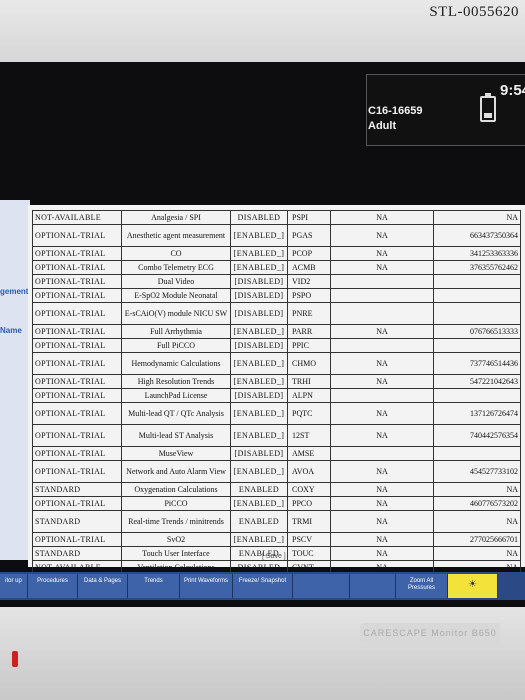 This screenshot has width=525, height=700. Describe the element at coordinates (274, 556) in the screenshot. I see `save-button: [ Save ]` at that location.